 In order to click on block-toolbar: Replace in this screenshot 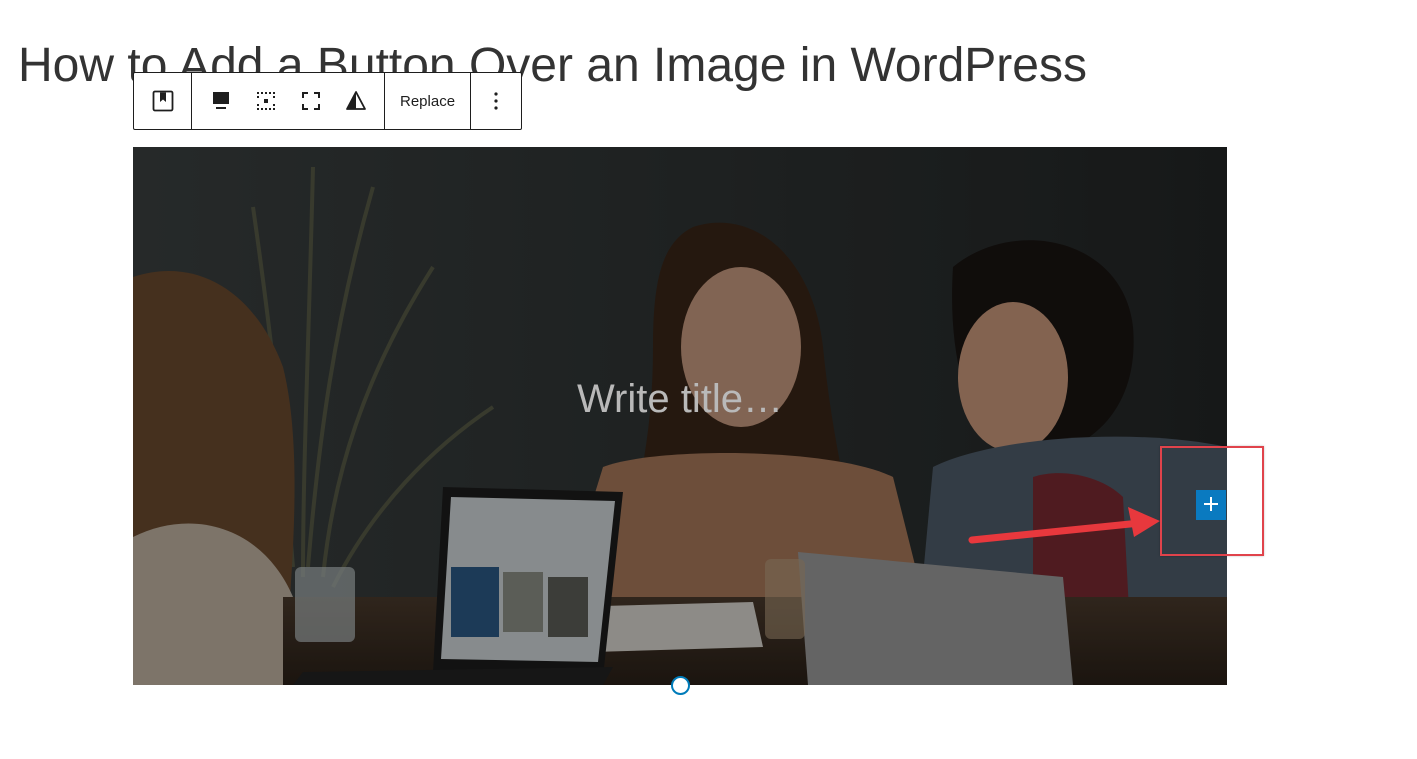, I will do `click(328, 101)`.